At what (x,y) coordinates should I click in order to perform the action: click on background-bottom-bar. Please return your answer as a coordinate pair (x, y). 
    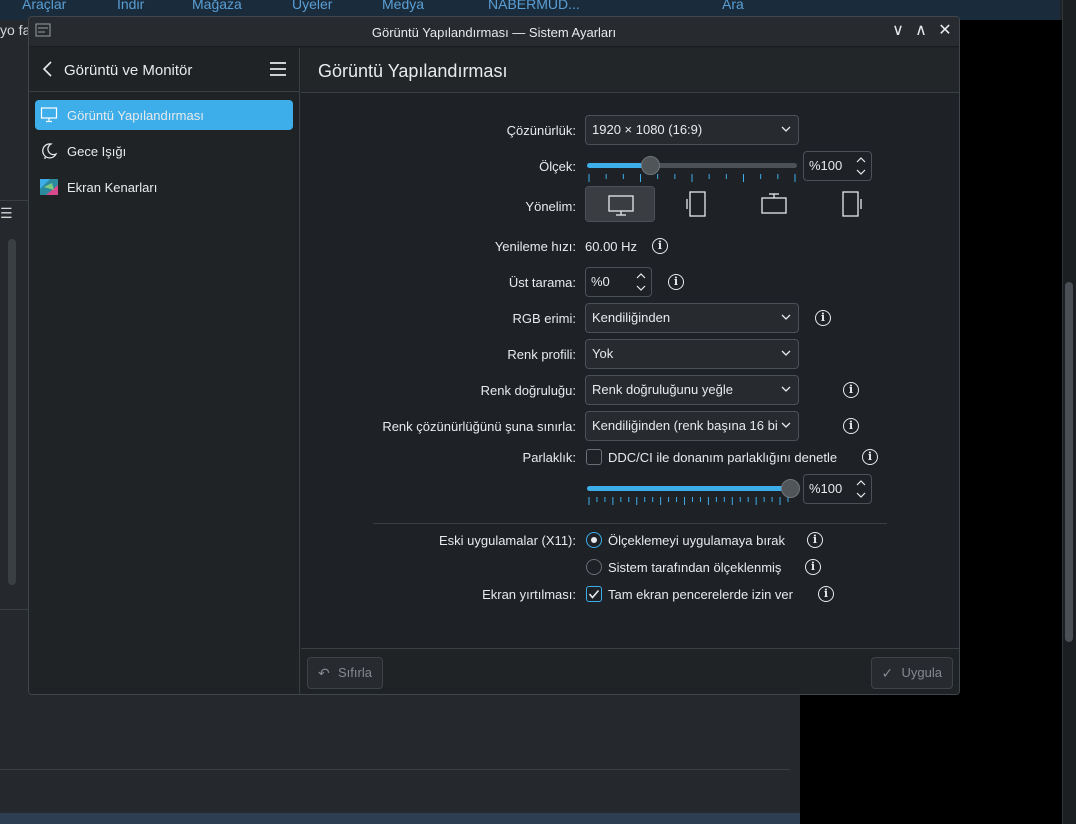
    Looking at the image, I should click on (400, 818).